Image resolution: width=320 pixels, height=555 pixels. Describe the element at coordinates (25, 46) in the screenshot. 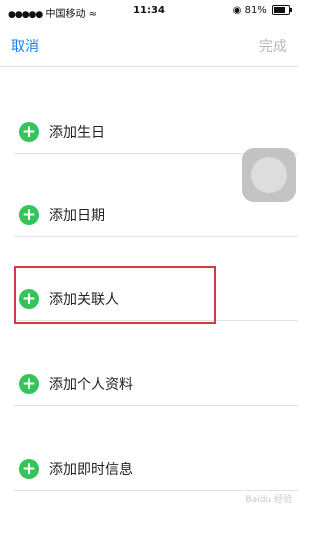

I see `cancel-button: 取消` at that location.